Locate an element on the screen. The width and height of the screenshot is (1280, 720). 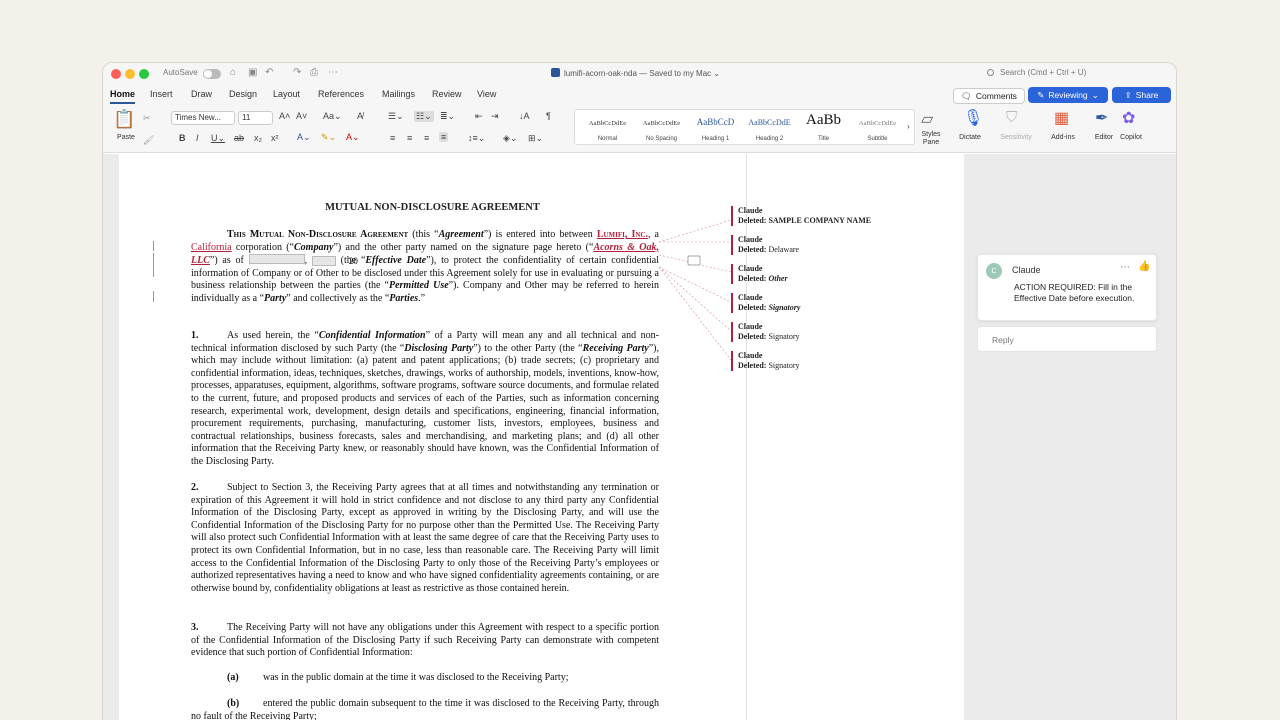
styles-pane-icon: ▱ is located at coordinates (927, 119).